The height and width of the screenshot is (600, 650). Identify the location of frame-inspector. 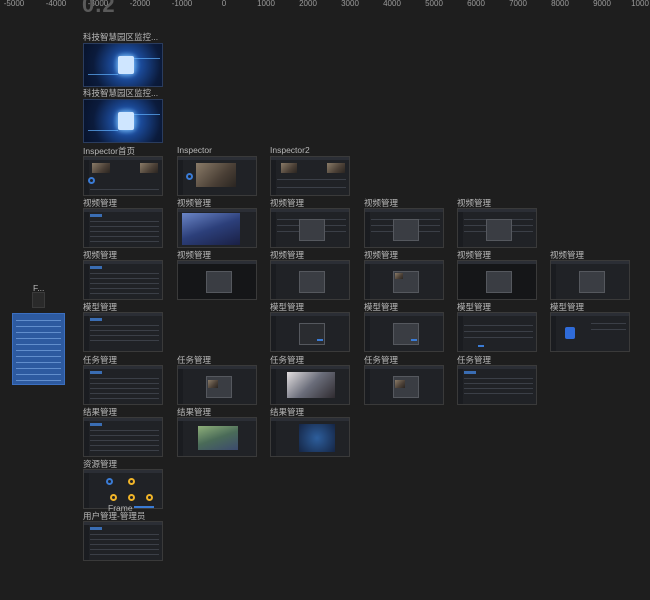
(217, 176).